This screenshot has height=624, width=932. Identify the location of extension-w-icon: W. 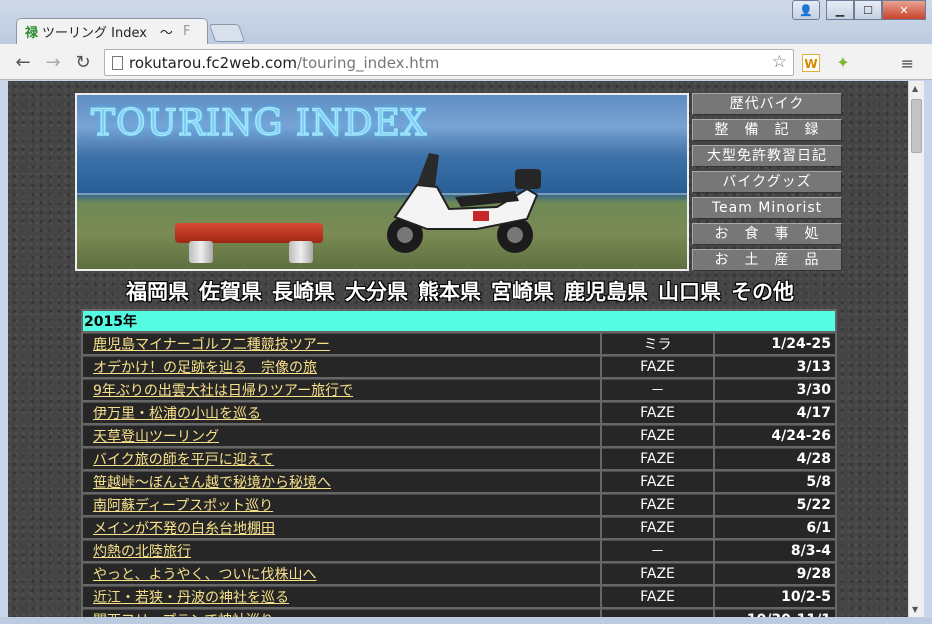
(811, 63).